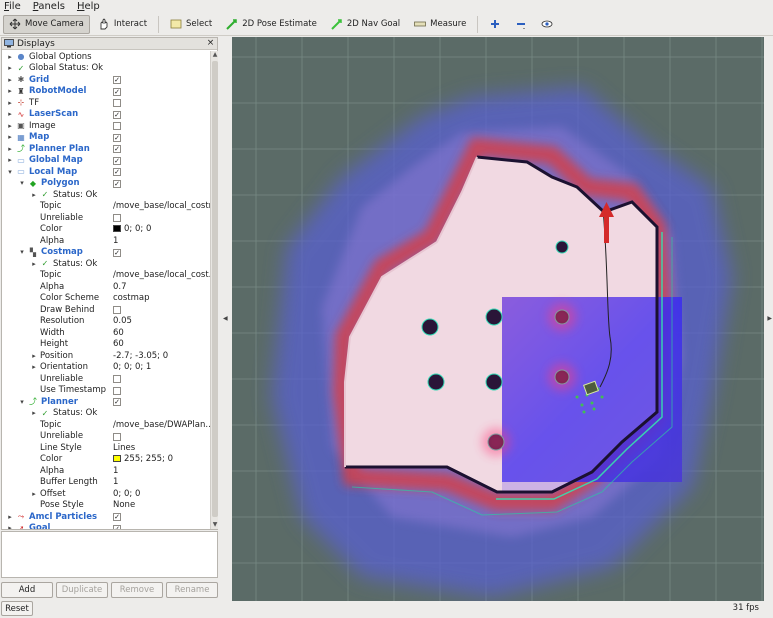 The image size is (773, 618). I want to click on add-tool-button, so click(495, 24).